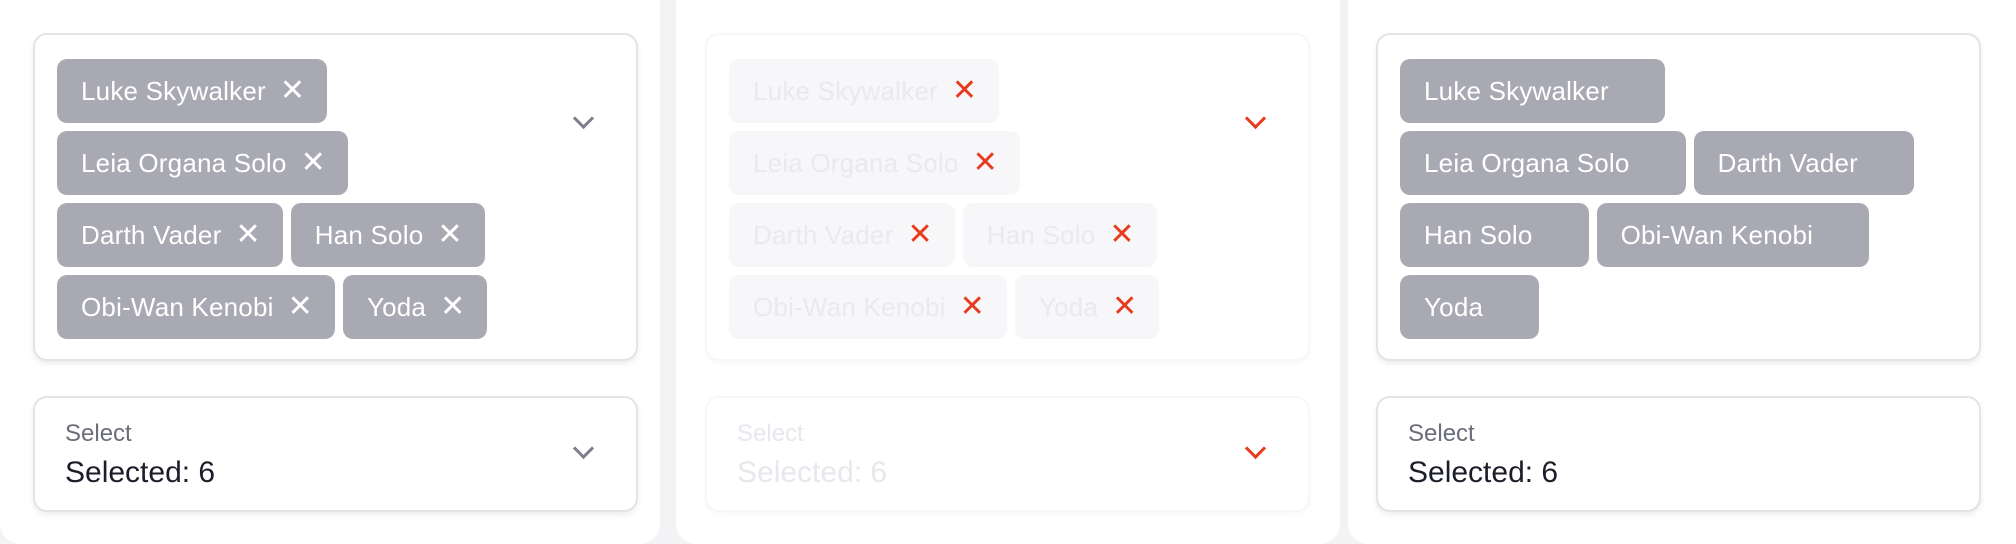 The image size is (2016, 544). I want to click on select-field: Select Selected: 6, so click(335, 454).